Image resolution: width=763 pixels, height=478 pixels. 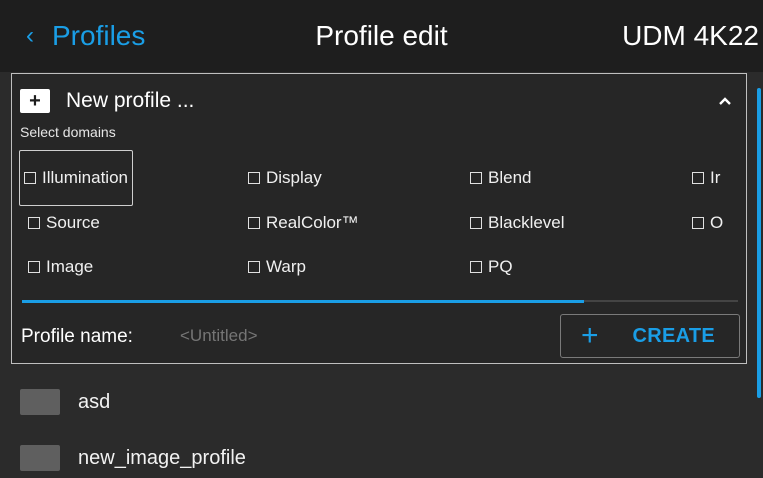 I want to click on device-name: UDM 4K22, so click(x=690, y=35).